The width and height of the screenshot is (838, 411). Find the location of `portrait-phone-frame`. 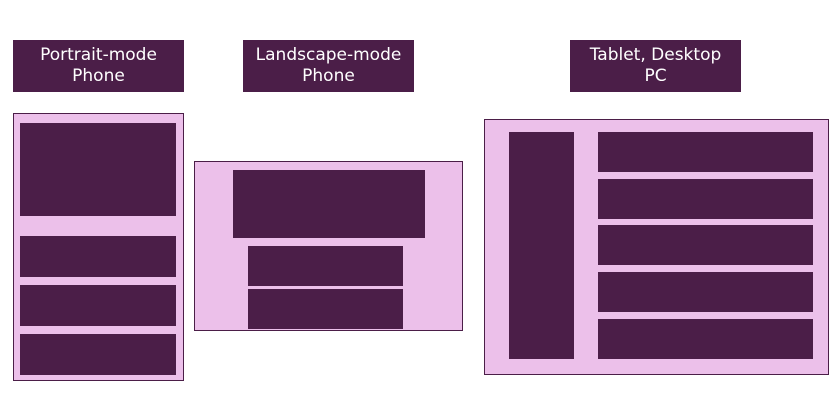

portrait-phone-frame is located at coordinates (98, 247).